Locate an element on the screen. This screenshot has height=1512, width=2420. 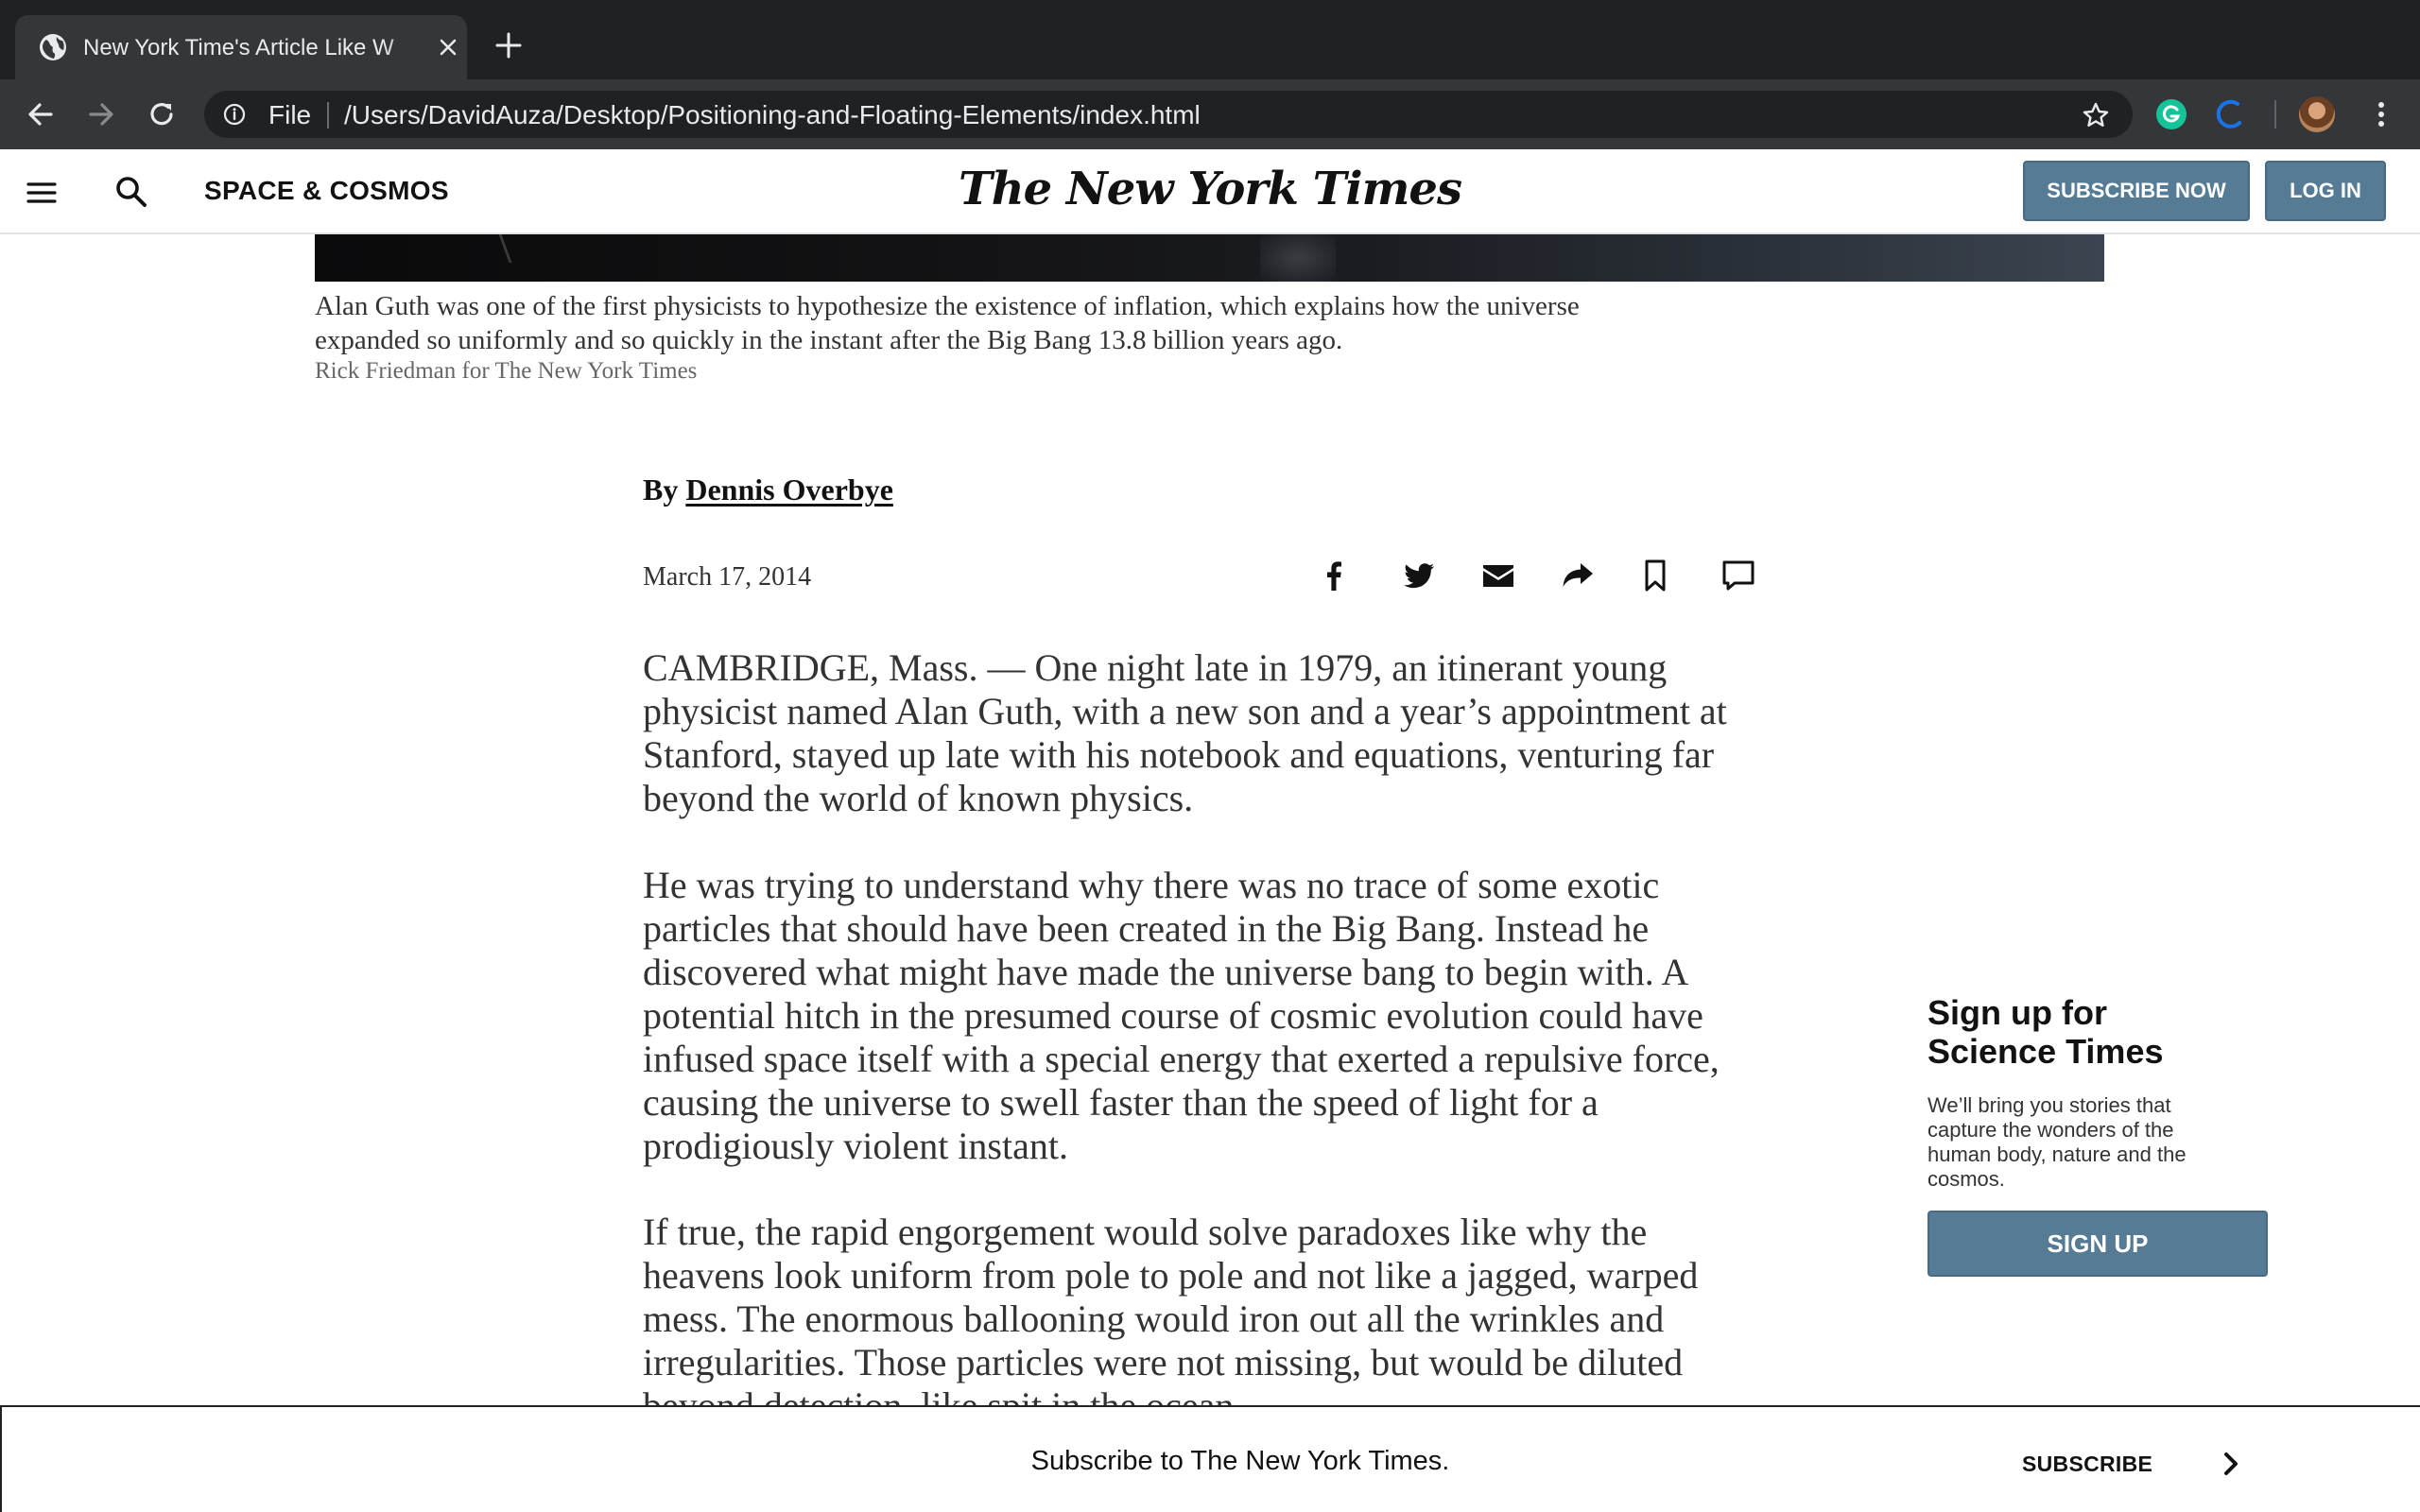
globe-icon is located at coordinates (53, 47).